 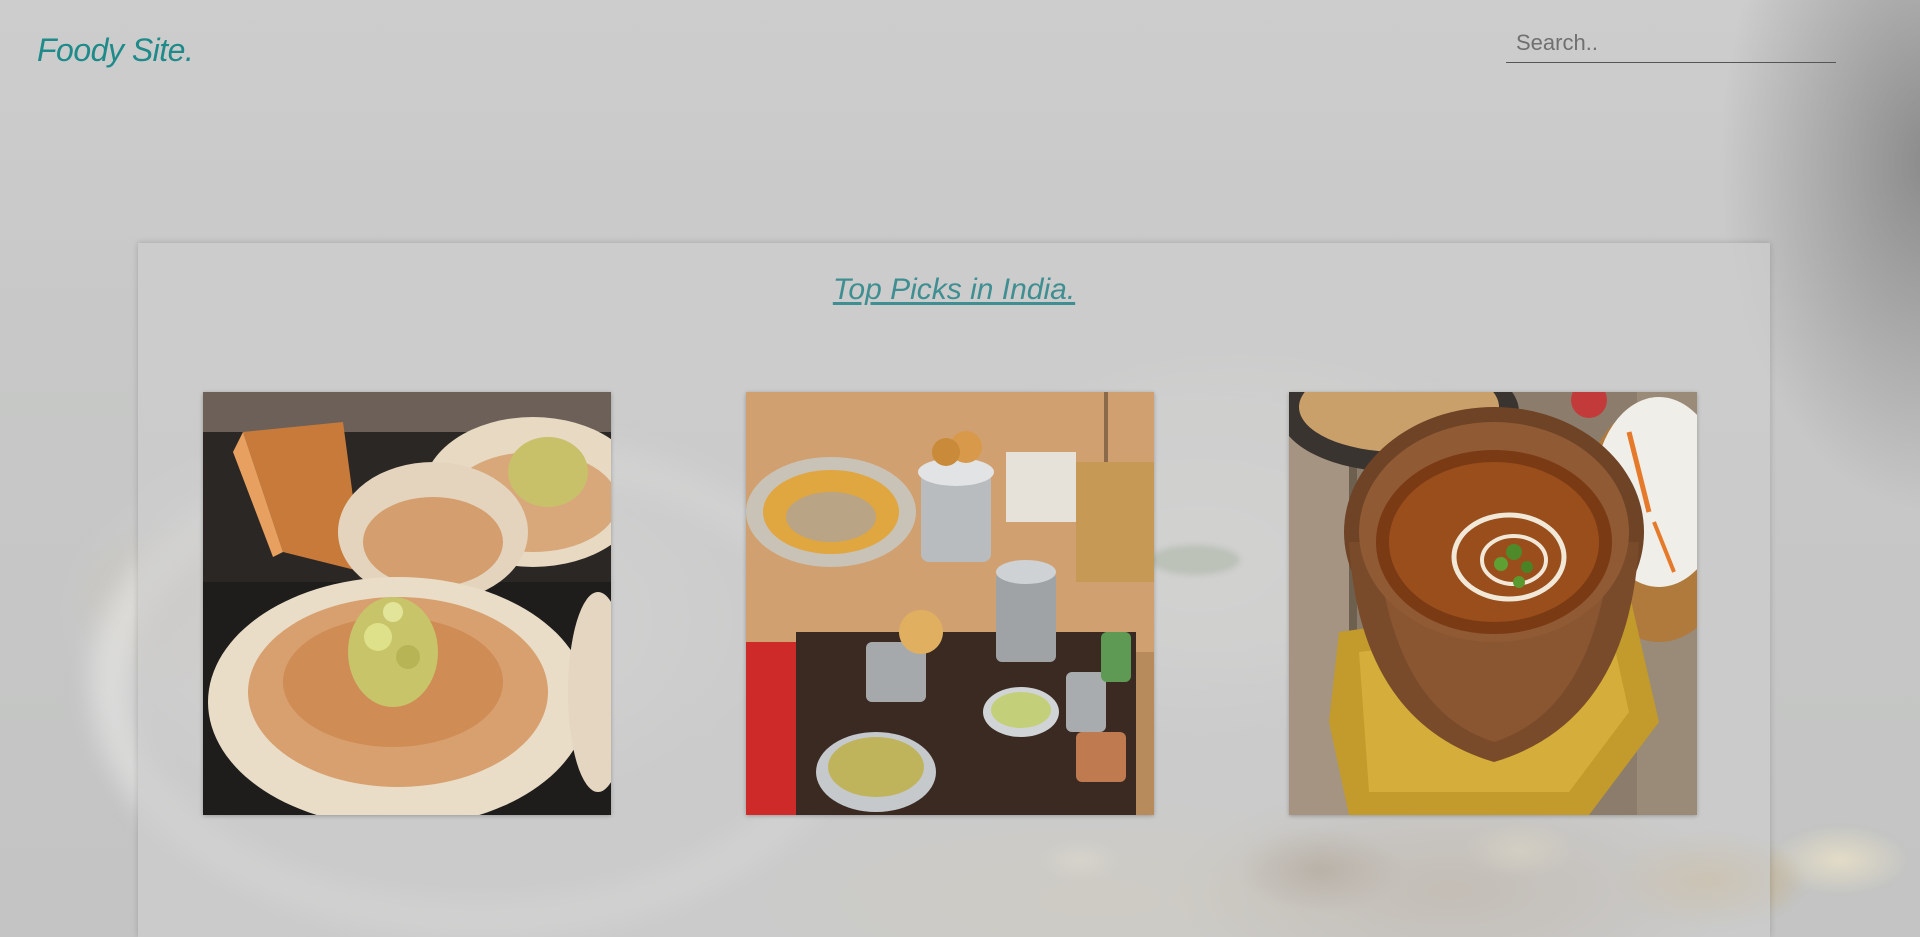 I want to click on food-card-dosa, so click(x=407, y=603).